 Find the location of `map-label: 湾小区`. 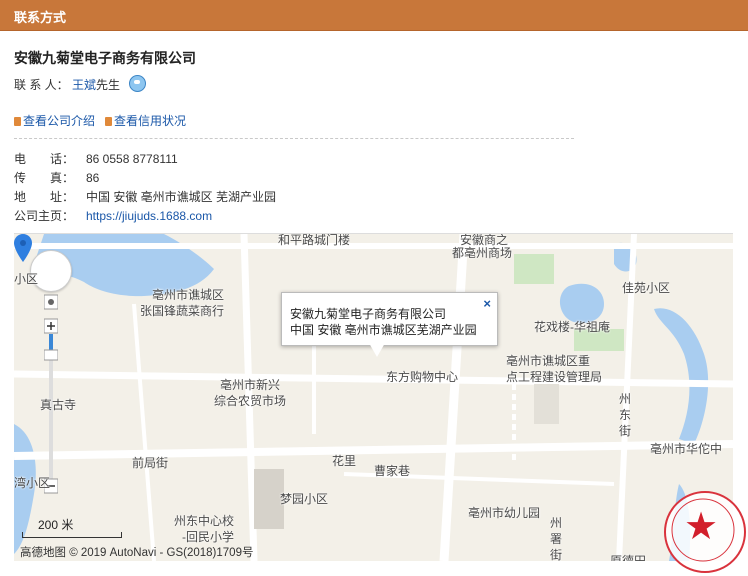

map-label: 湾小区 is located at coordinates (32, 483).